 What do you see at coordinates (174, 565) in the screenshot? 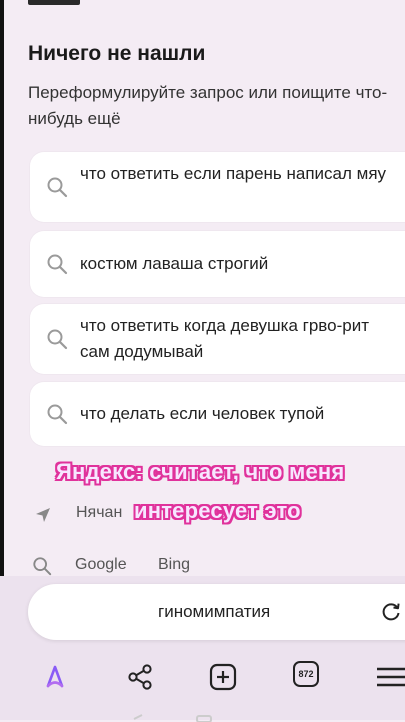
I see `engine-bing: Bing` at bounding box center [174, 565].